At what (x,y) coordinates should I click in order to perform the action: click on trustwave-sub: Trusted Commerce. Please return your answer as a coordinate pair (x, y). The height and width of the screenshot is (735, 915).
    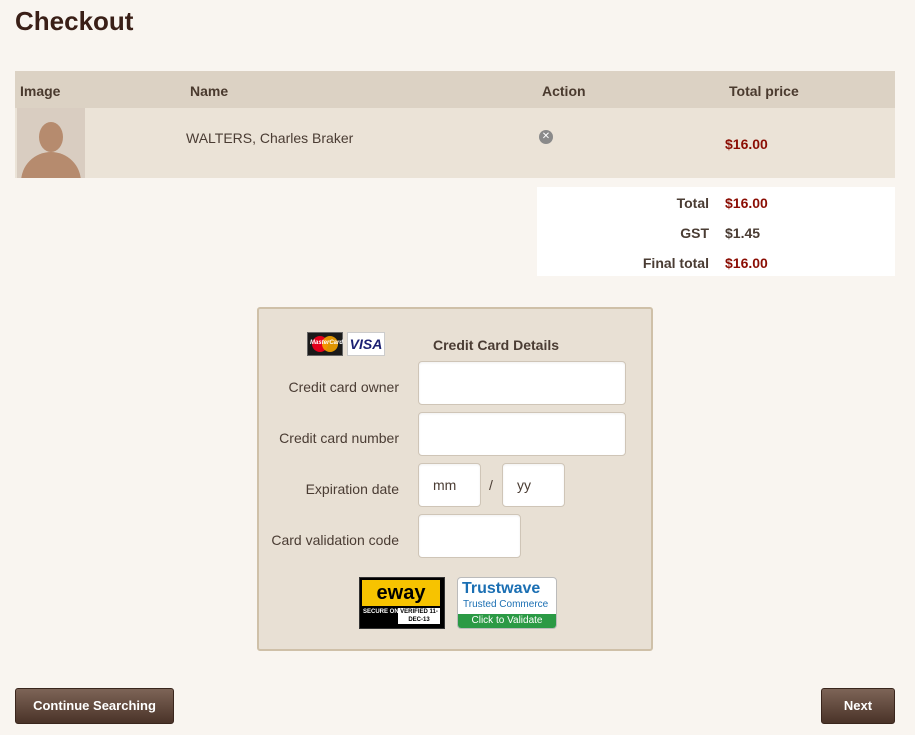
    Looking at the image, I should click on (506, 604).